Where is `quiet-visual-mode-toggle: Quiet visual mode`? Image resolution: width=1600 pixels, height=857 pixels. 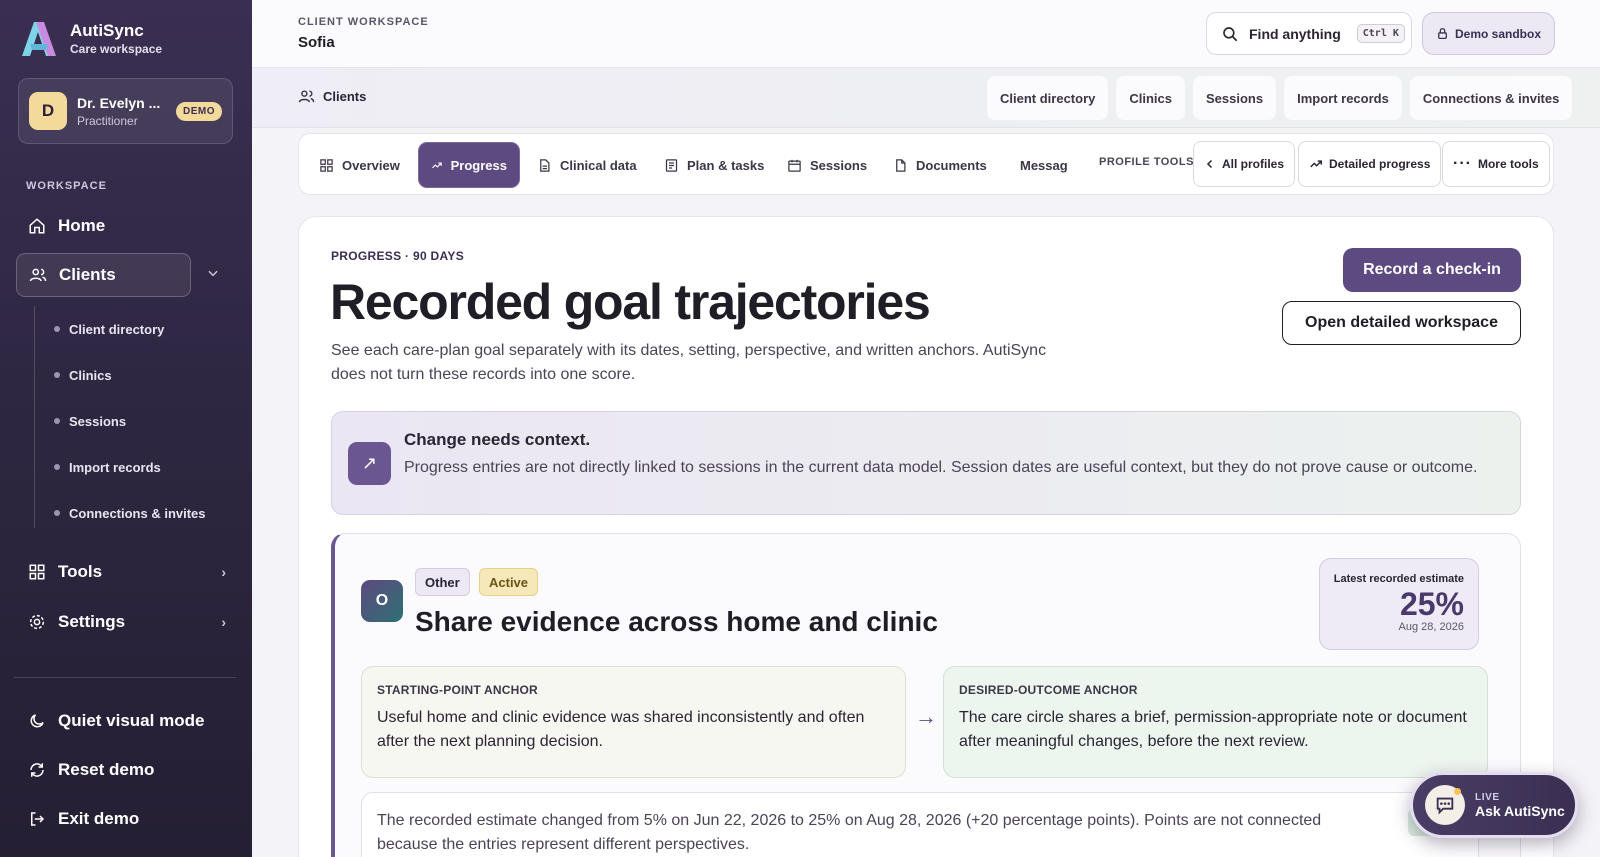
quiet-visual-mode-toggle: Quiet visual mode is located at coordinates (126, 721).